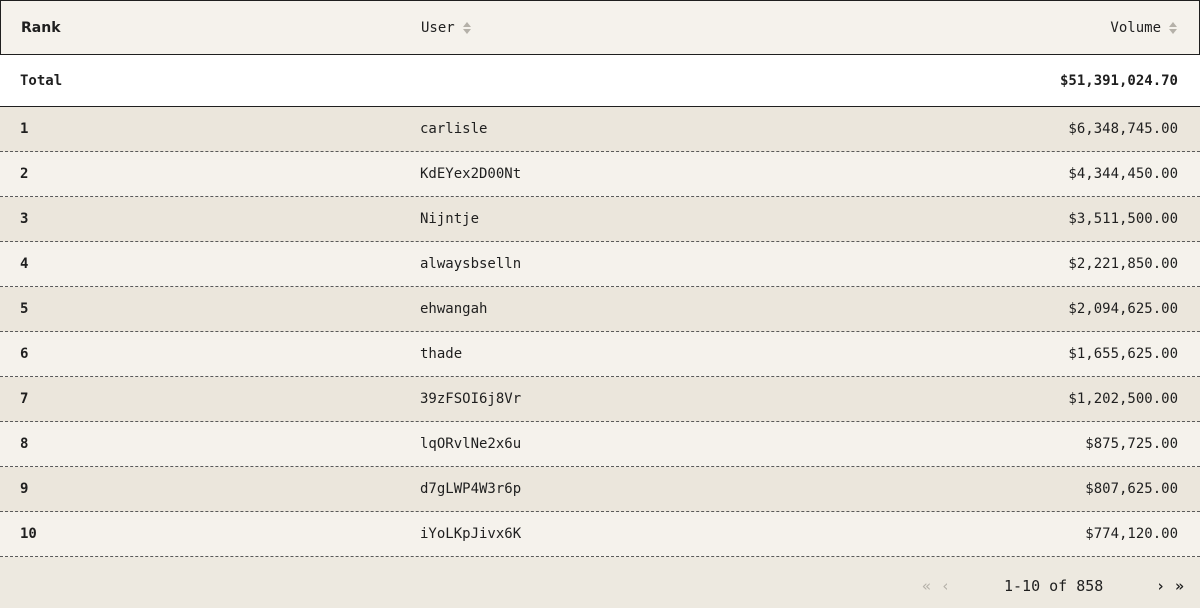  I want to click on first-page-button: «, so click(926, 586).